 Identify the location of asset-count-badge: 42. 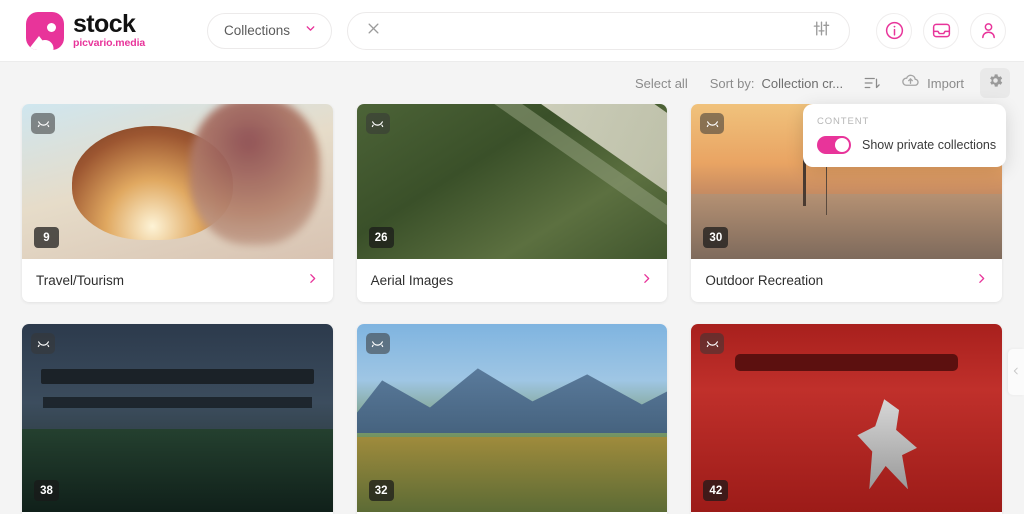
(716, 490).